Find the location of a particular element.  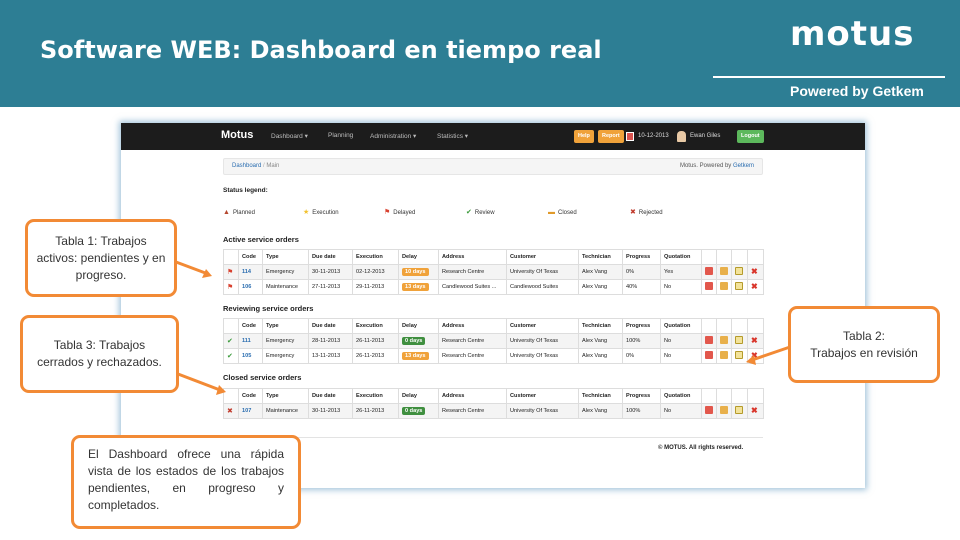

legend-item: ⚑ Delayed is located at coordinates (399, 212).